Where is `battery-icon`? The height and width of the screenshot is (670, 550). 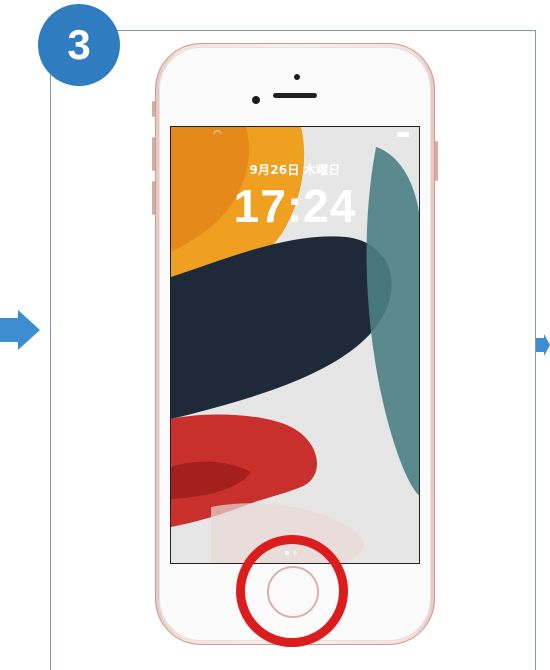 battery-icon is located at coordinates (403, 134).